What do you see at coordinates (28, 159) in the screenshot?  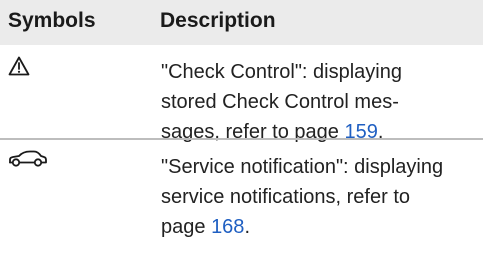 I see `car-icon` at bounding box center [28, 159].